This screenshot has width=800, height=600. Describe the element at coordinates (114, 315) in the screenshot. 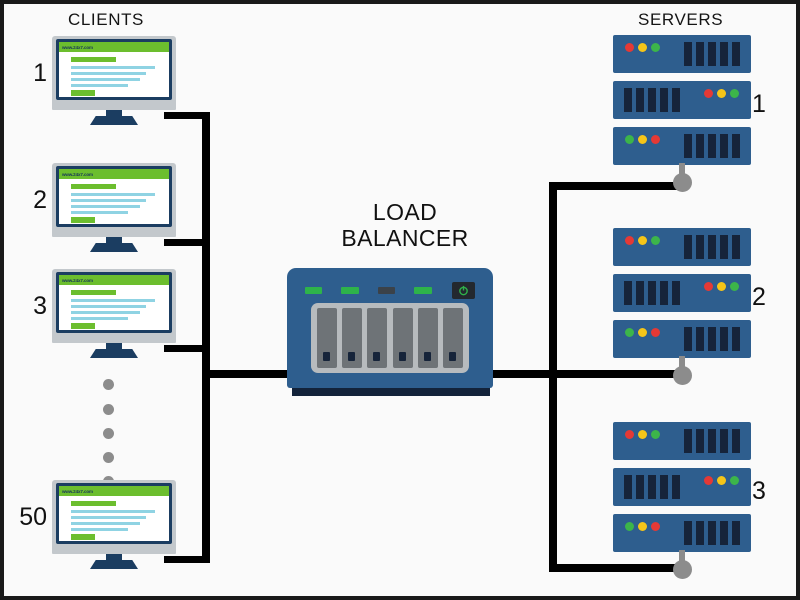

I see `client-computer-3: www.24x7.com` at that location.